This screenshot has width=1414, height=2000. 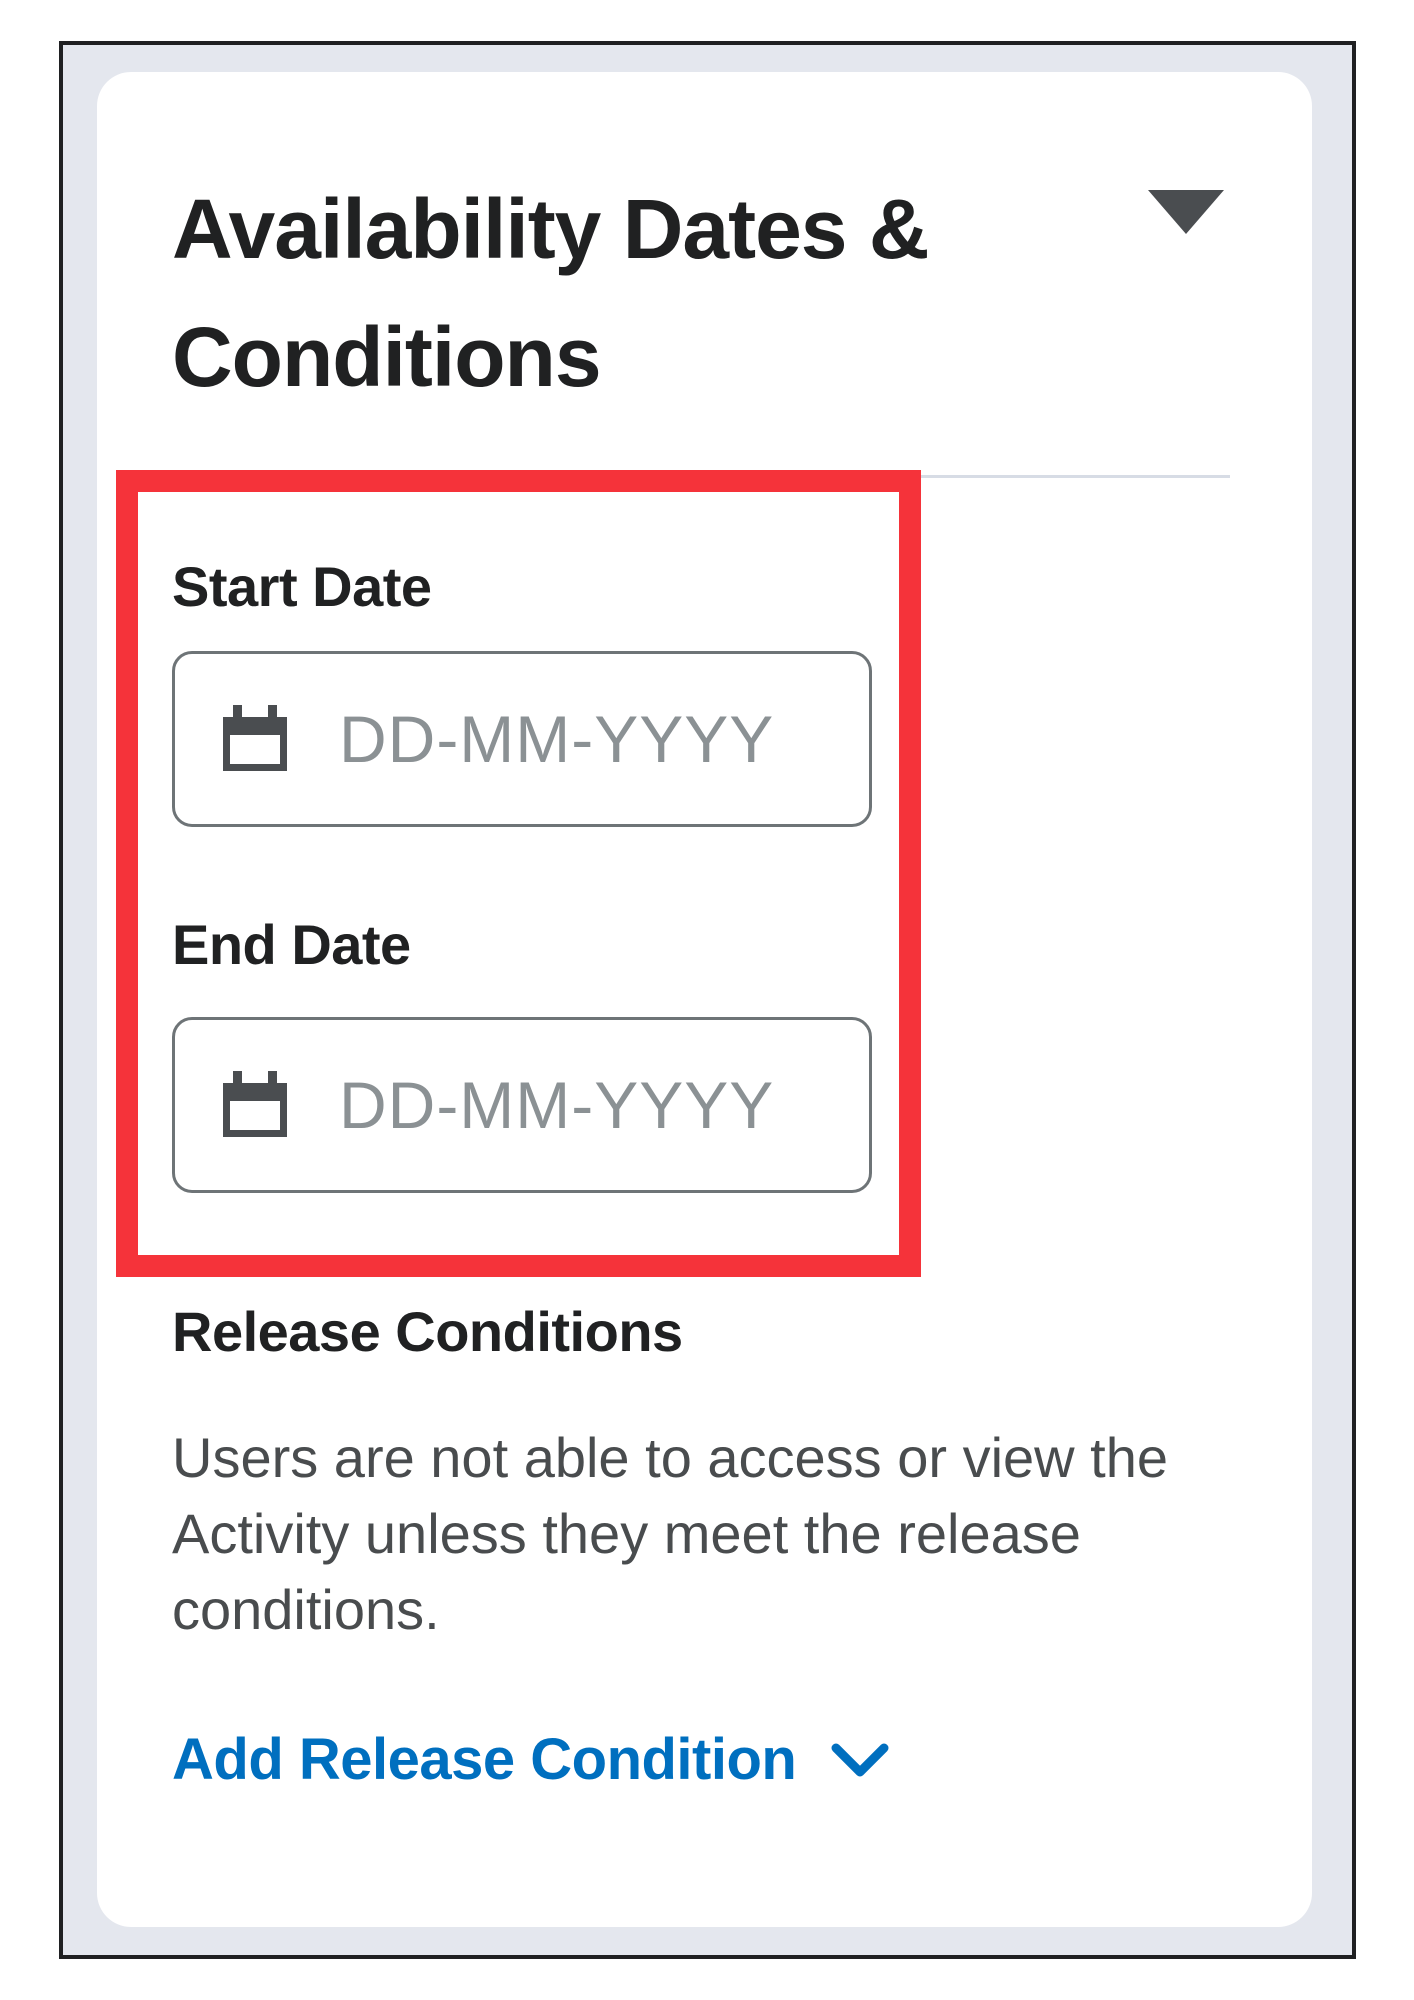 I want to click on chevron-down-icon, so click(x=860, y=1760).